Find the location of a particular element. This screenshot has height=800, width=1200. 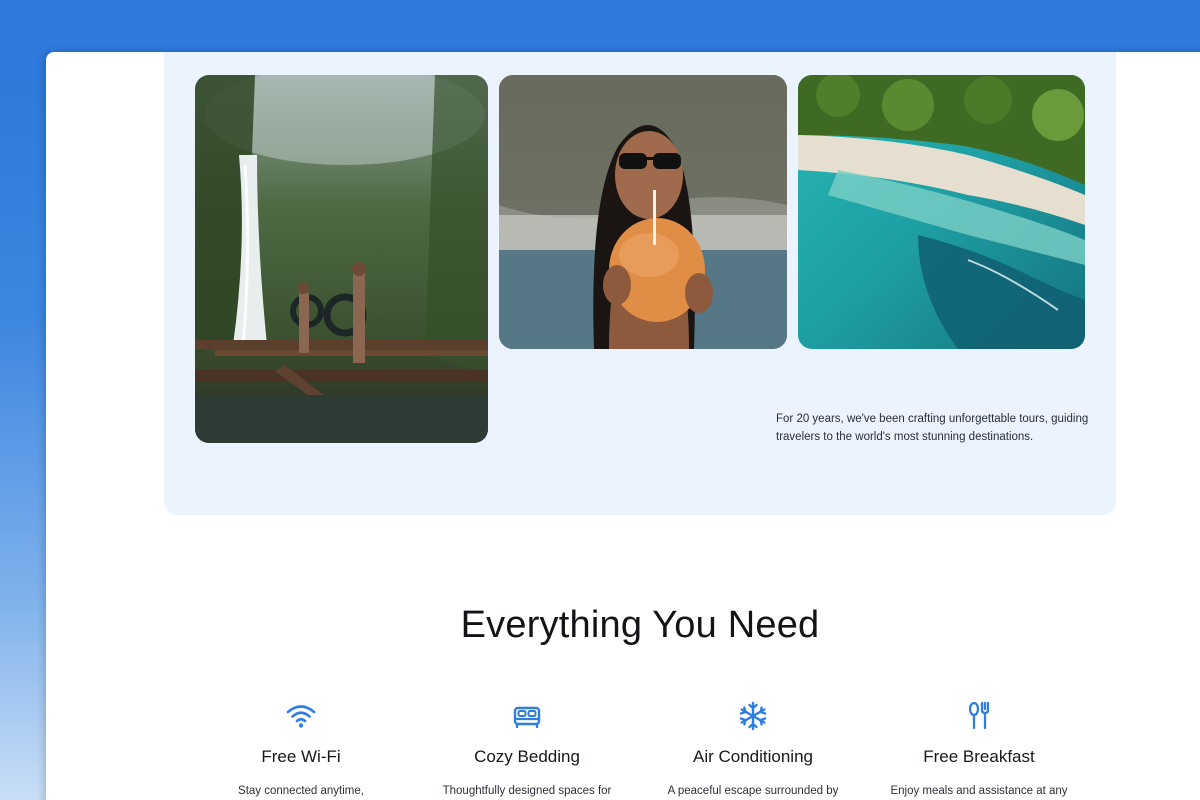

amenity-title: Cozy Bedding is located at coordinates (527, 756).